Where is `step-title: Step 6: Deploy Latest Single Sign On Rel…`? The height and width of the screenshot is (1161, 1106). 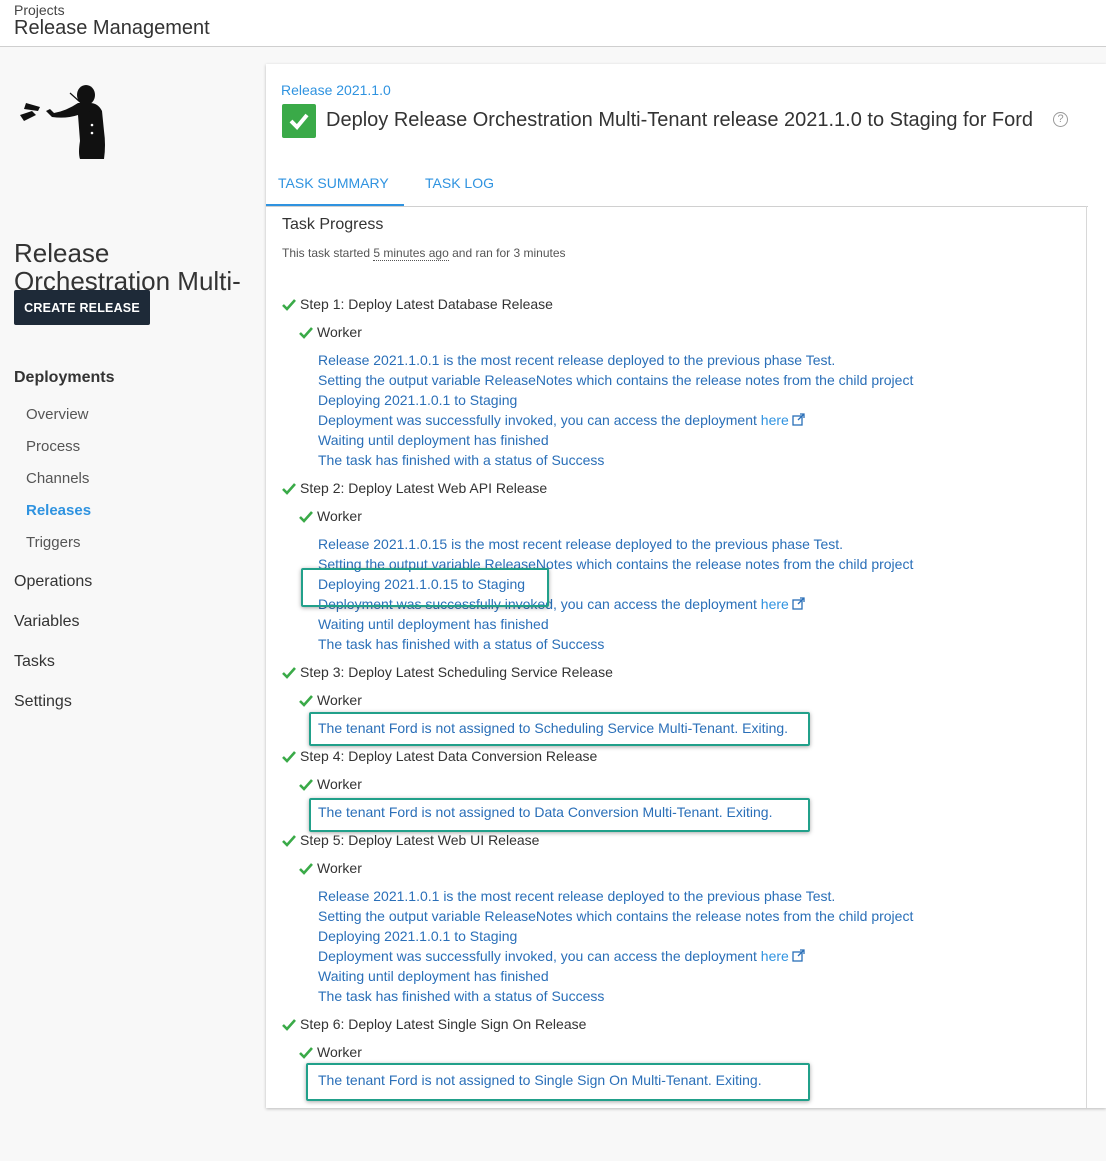 step-title: Step 6: Deploy Latest Single Sign On Rel… is located at coordinates (434, 1024).